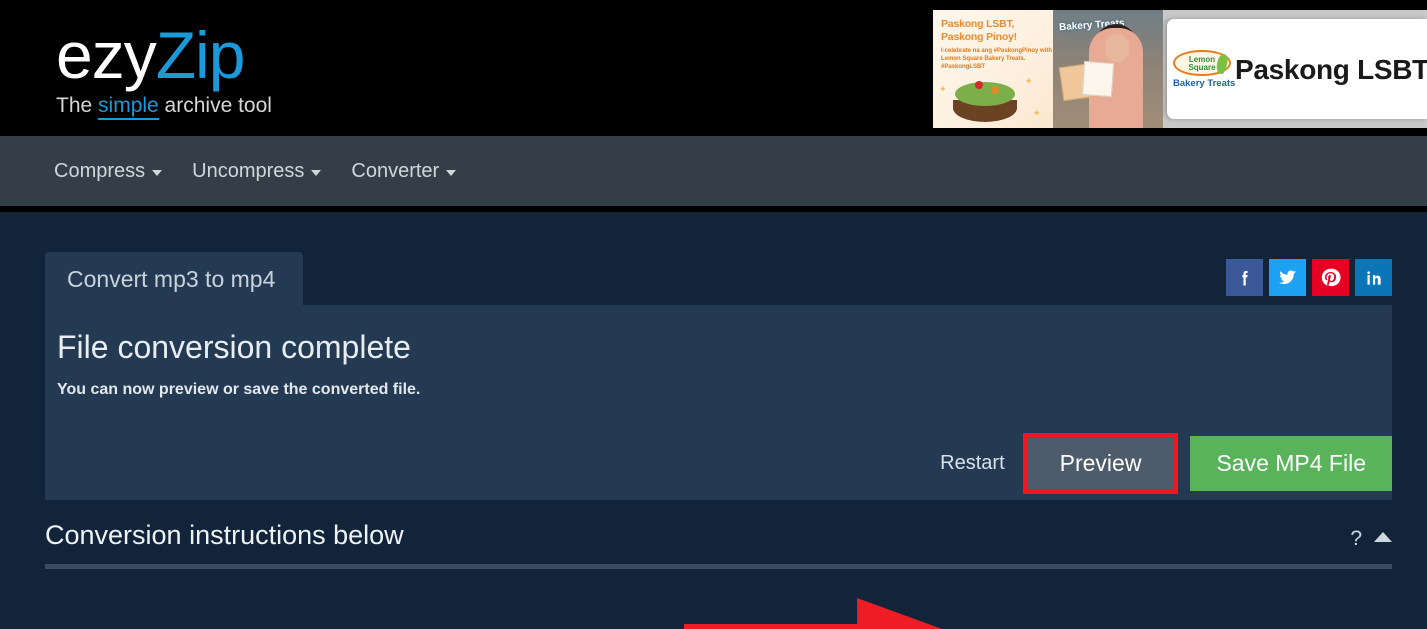  I want to click on chevron-up-icon, so click(1383, 537).